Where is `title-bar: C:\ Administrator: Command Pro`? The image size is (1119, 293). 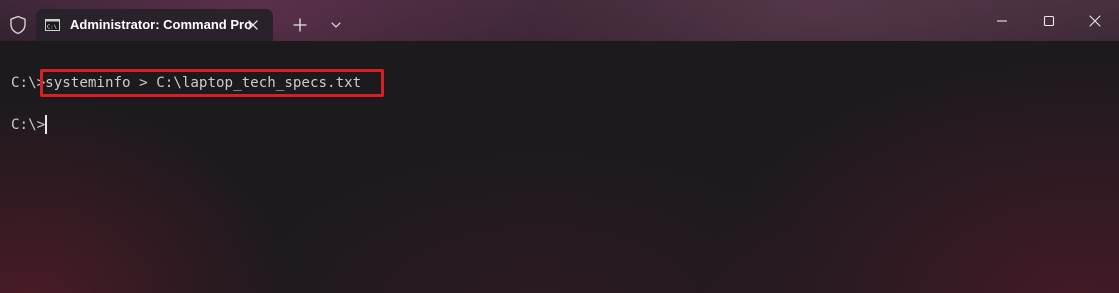
title-bar: C:\ Administrator: Command Pro is located at coordinates (559, 20).